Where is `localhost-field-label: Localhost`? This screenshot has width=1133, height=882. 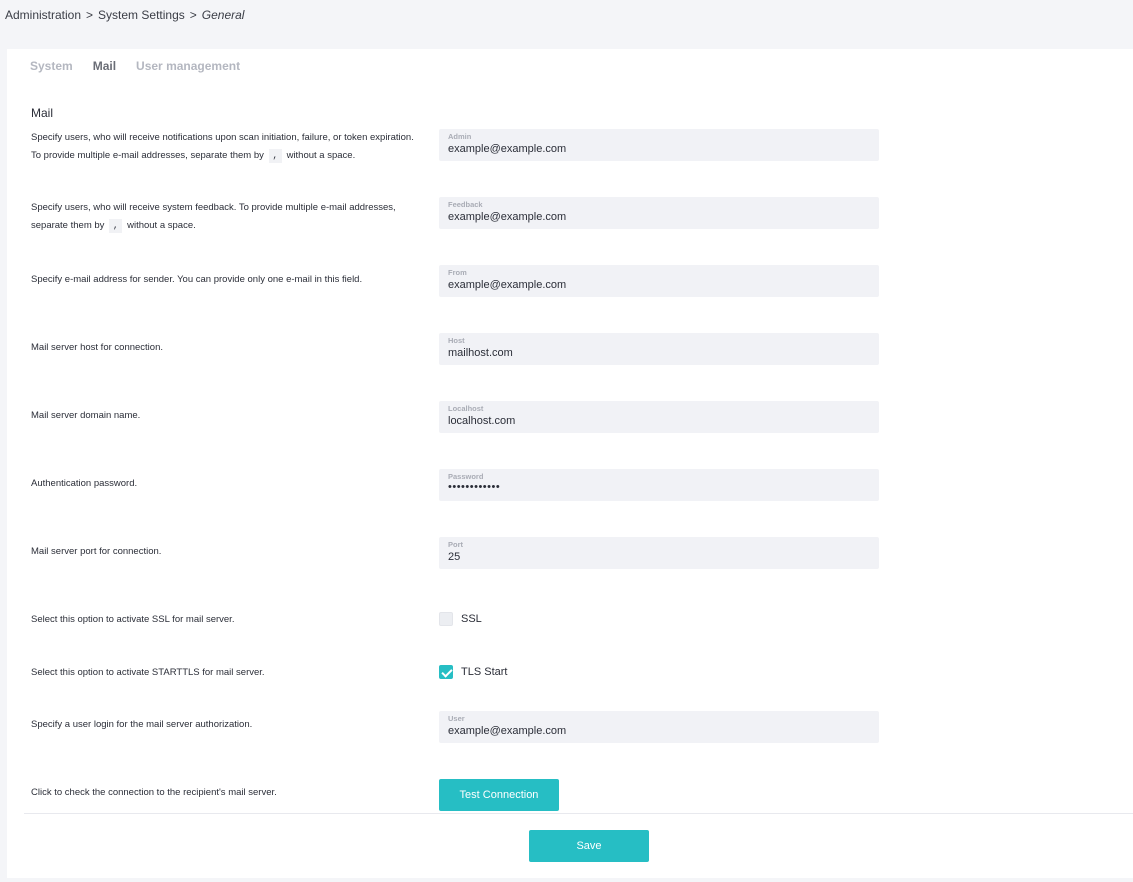
localhost-field-label: Localhost is located at coordinates (466, 408).